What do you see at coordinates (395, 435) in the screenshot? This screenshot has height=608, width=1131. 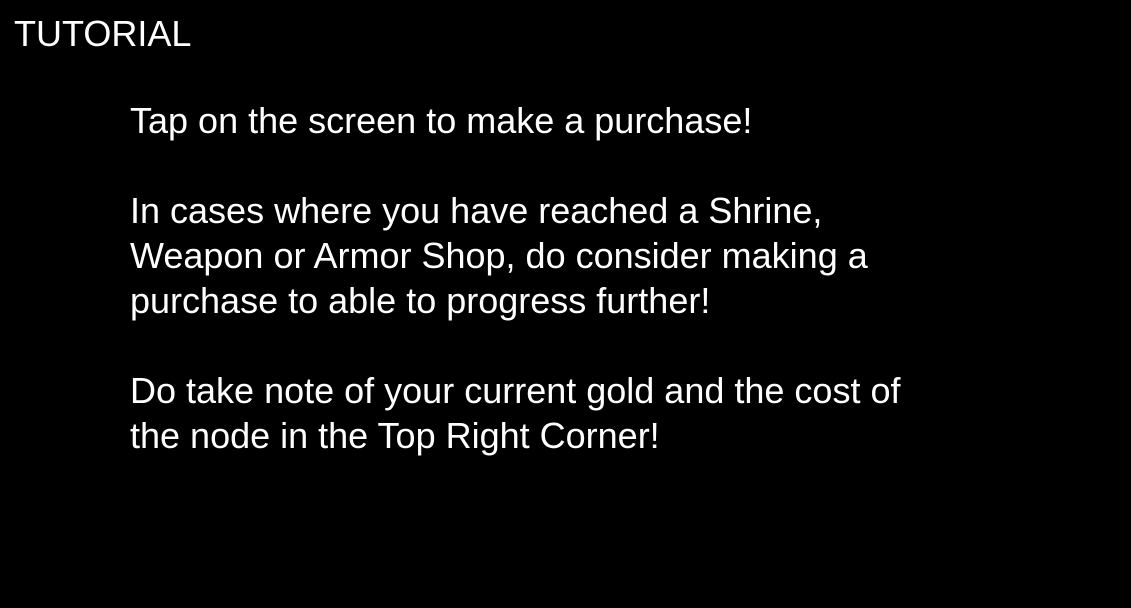 I see `tutorial-line: the node in the Top Right Corner!` at bounding box center [395, 435].